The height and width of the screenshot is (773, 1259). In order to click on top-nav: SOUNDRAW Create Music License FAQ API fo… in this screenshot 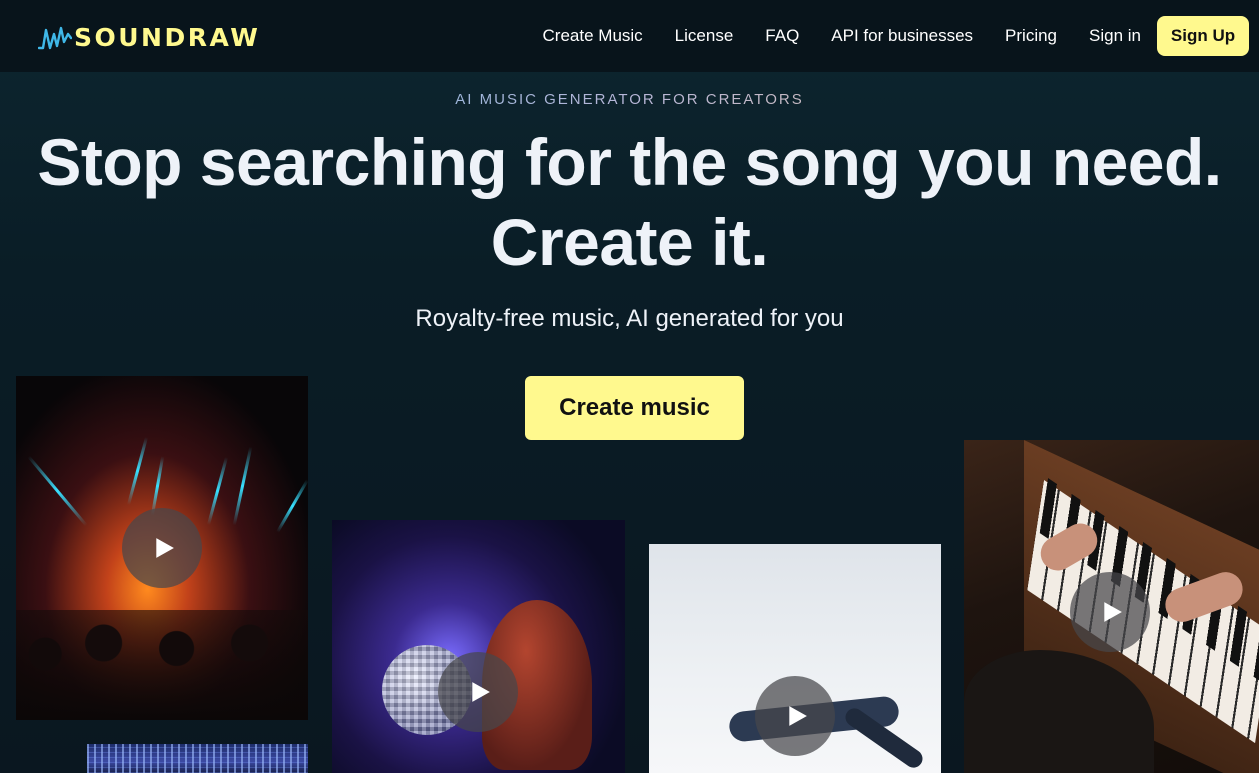, I will do `click(629, 36)`.